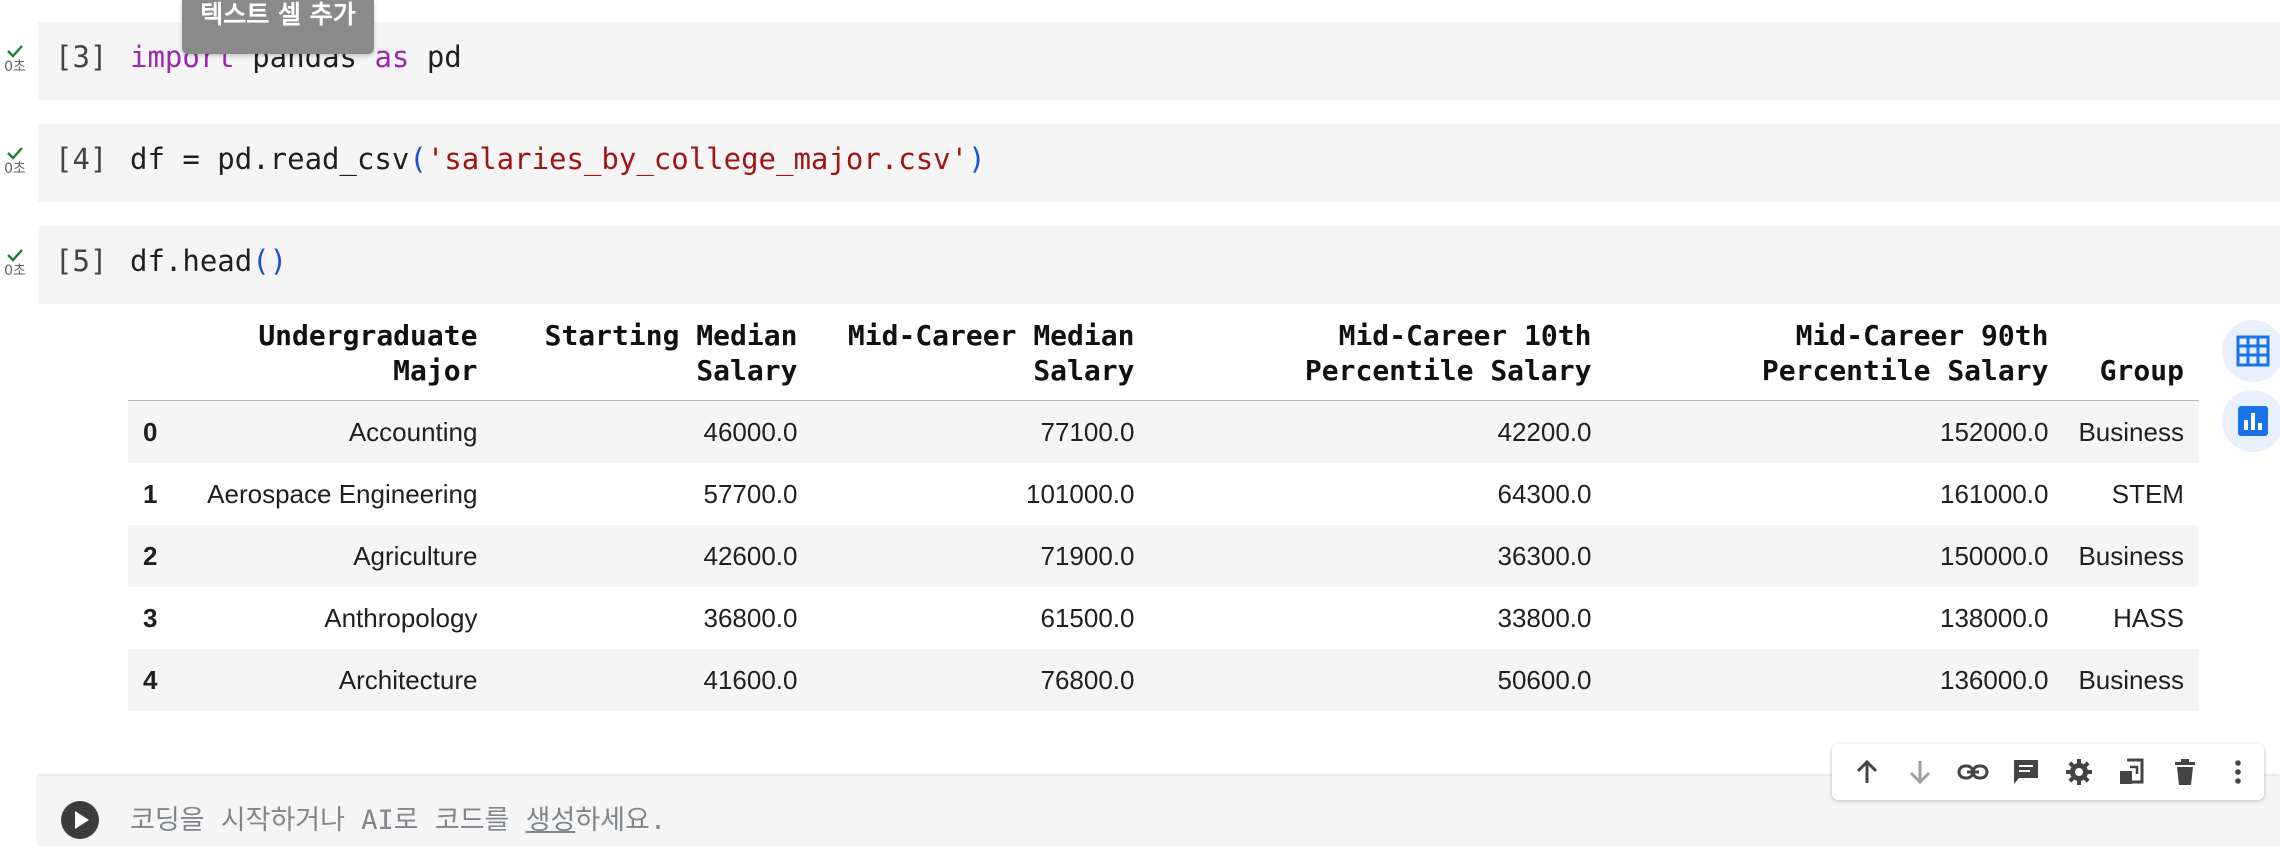  I want to click on cell-settings-button, so click(2078, 772).